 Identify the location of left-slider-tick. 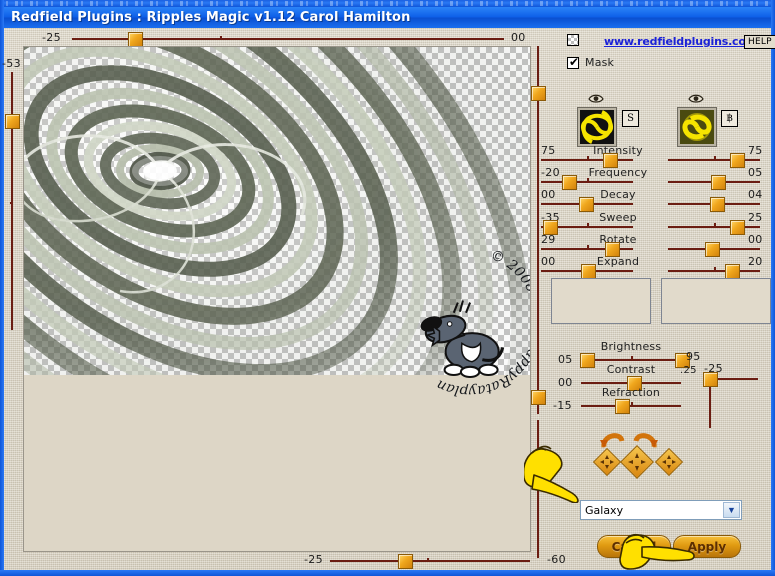
(11, 203).